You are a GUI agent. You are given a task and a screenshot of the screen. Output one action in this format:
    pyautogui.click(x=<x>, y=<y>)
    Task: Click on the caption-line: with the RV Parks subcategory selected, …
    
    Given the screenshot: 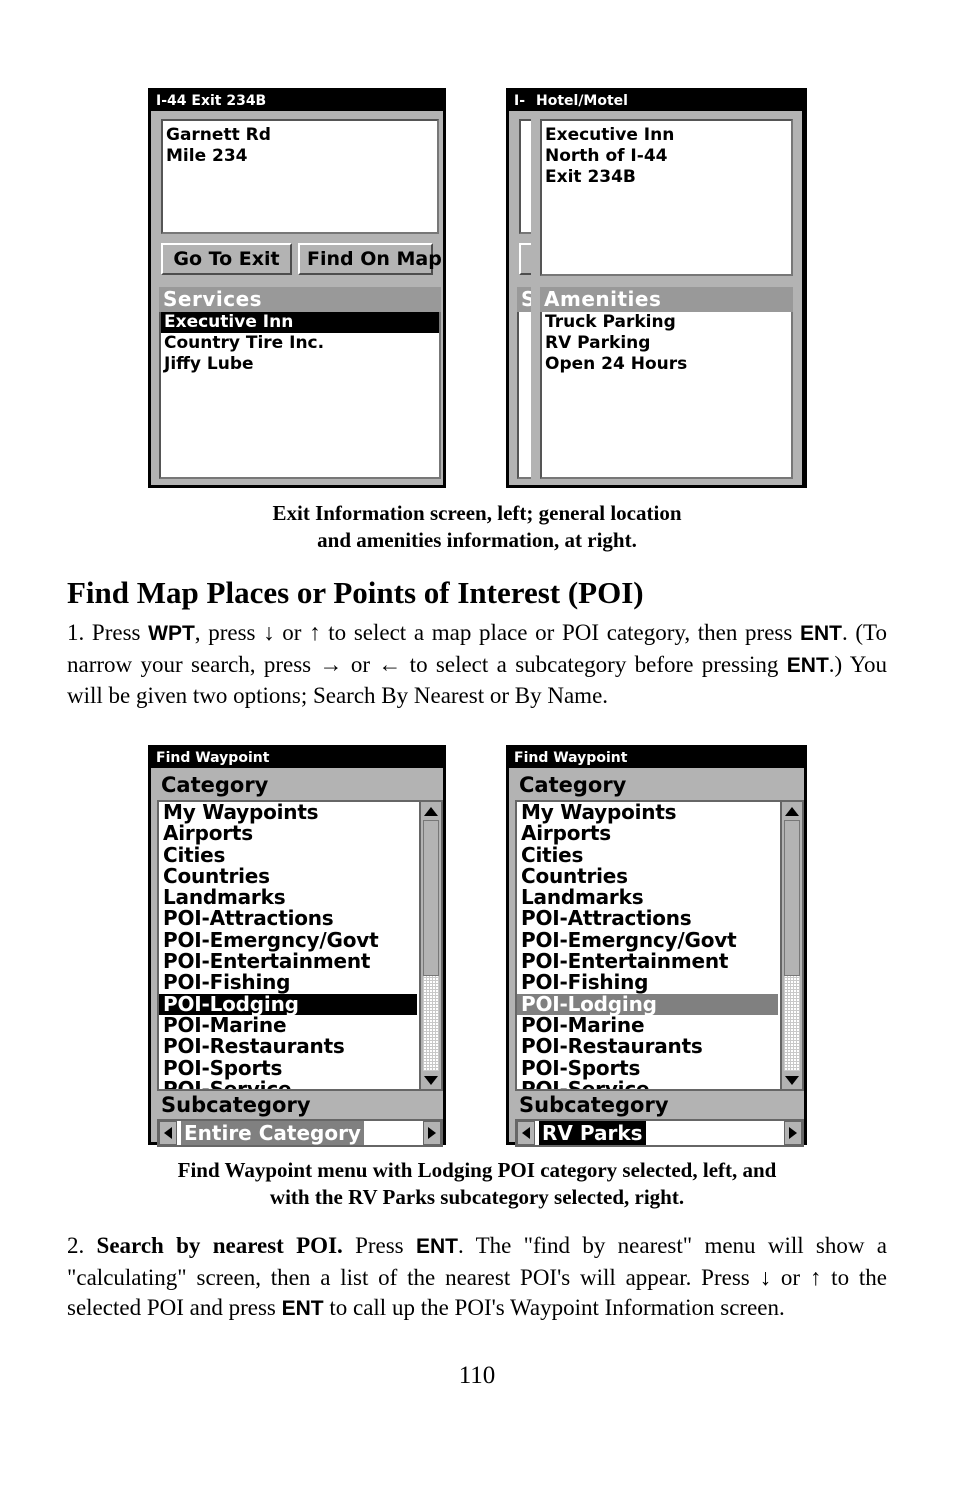 What is the action you would take?
    pyautogui.click(x=477, y=1197)
    